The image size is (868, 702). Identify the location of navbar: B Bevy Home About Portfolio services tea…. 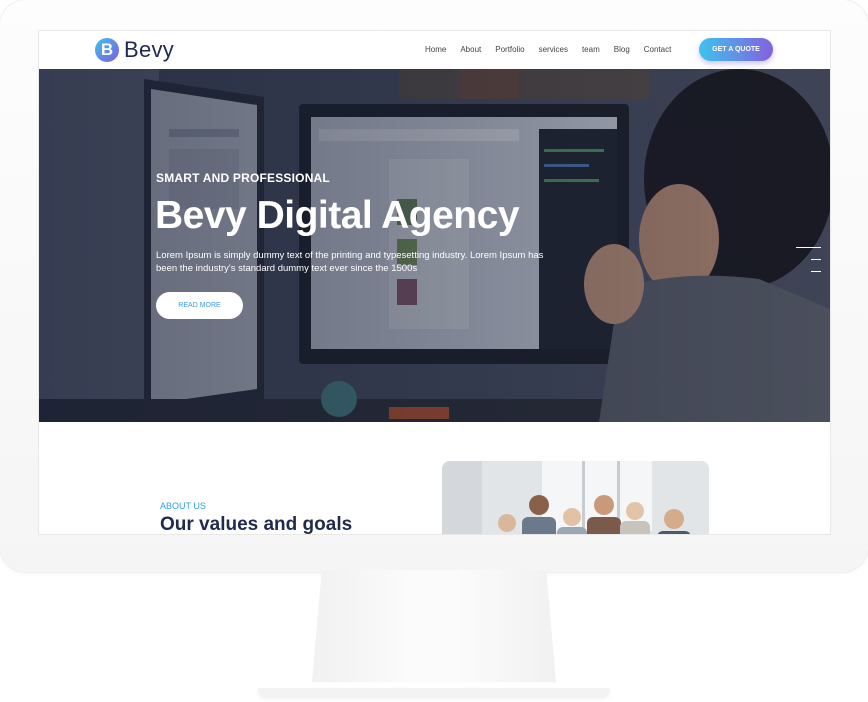
(434, 50).